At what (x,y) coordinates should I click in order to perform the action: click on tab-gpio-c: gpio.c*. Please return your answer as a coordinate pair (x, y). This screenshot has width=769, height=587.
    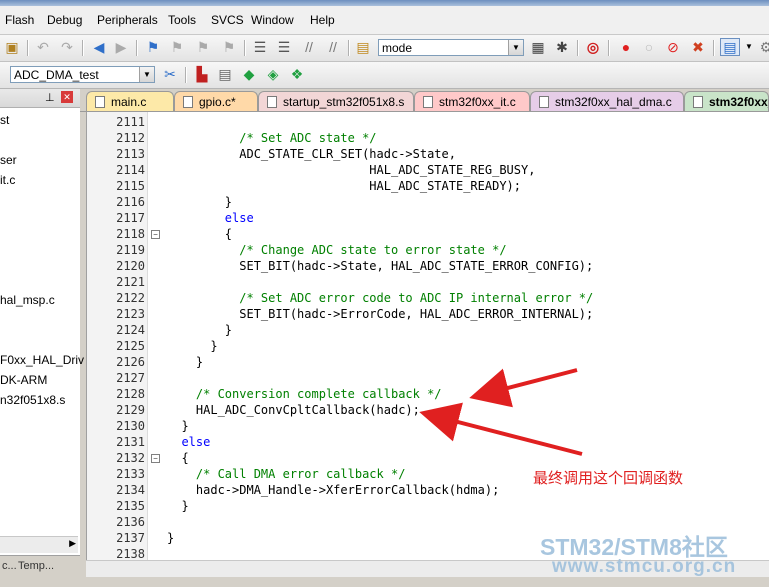
    Looking at the image, I should click on (216, 101).